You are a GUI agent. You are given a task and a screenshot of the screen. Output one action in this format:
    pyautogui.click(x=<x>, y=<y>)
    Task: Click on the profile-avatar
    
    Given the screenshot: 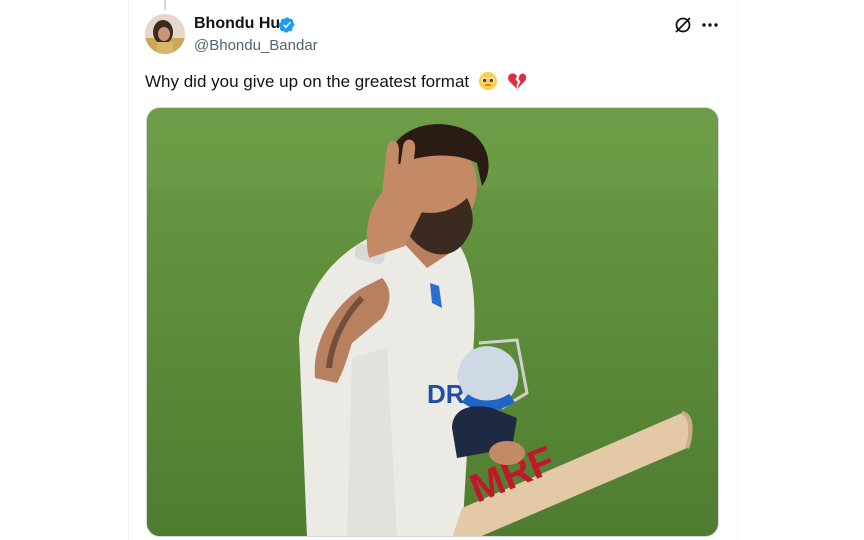 What is the action you would take?
    pyautogui.click(x=165, y=34)
    